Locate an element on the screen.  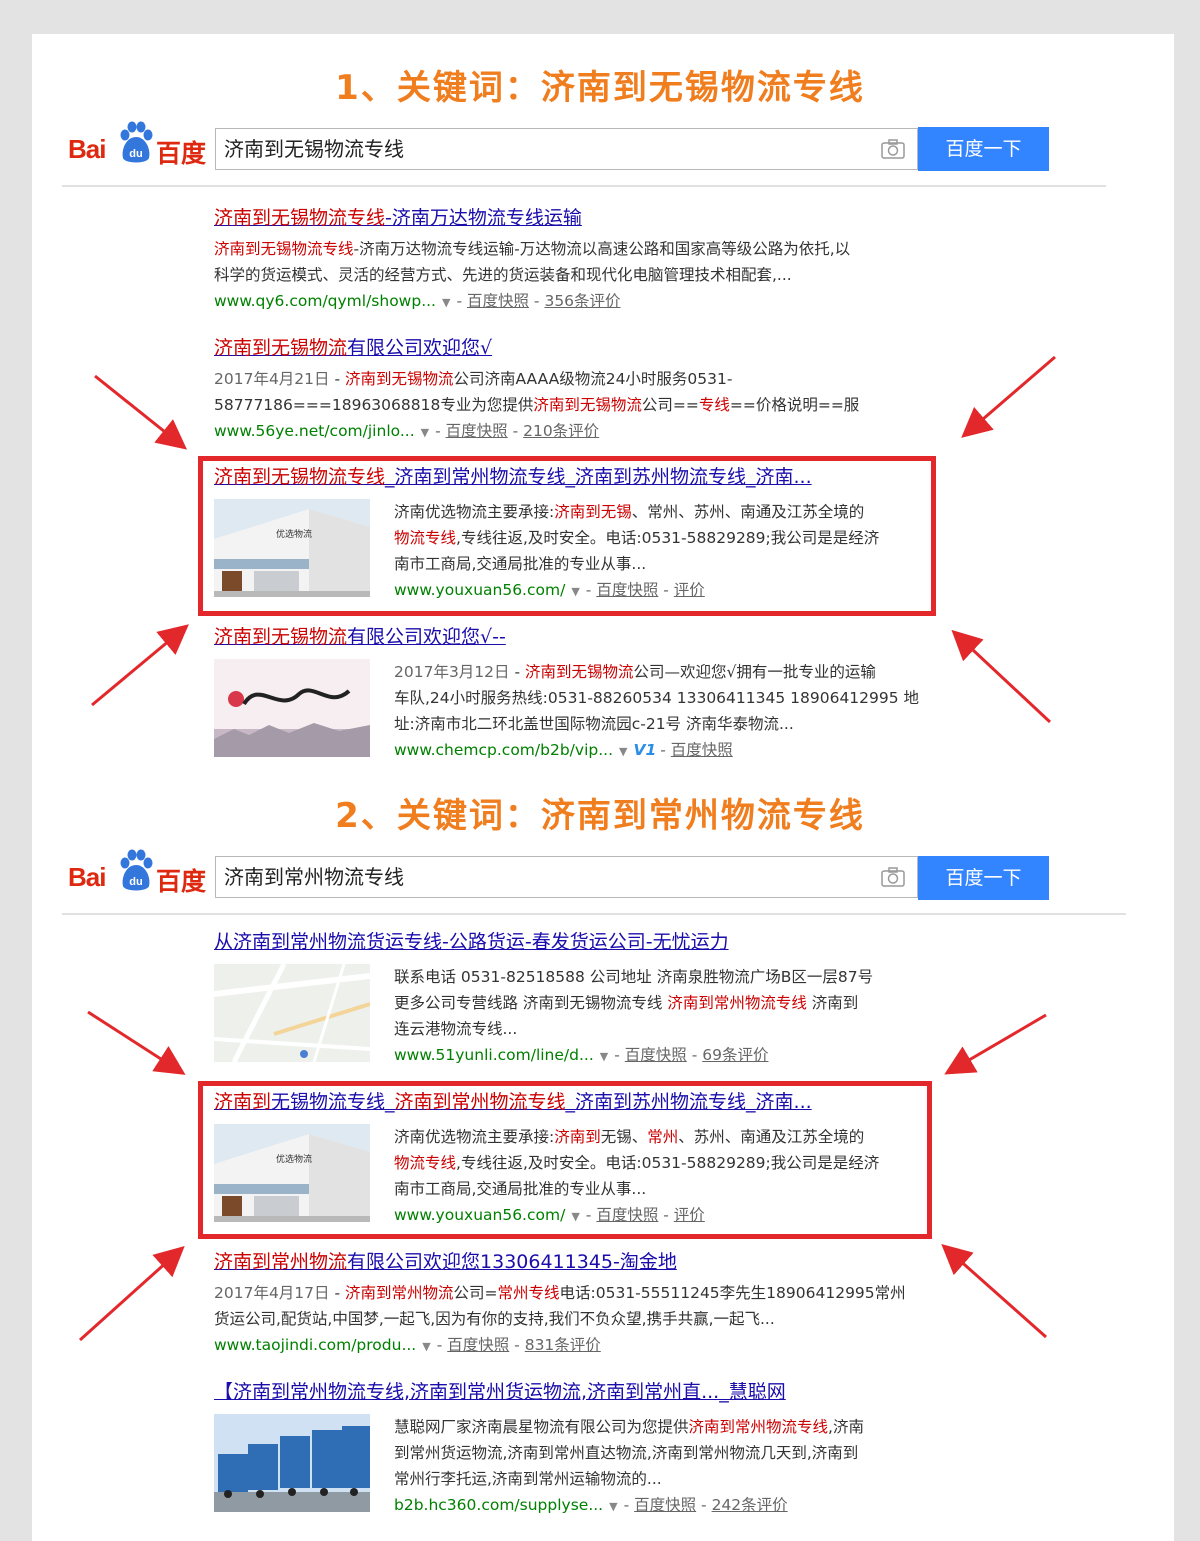
text-segment: 有限公司欢迎您√-- is located at coordinates (426, 637).